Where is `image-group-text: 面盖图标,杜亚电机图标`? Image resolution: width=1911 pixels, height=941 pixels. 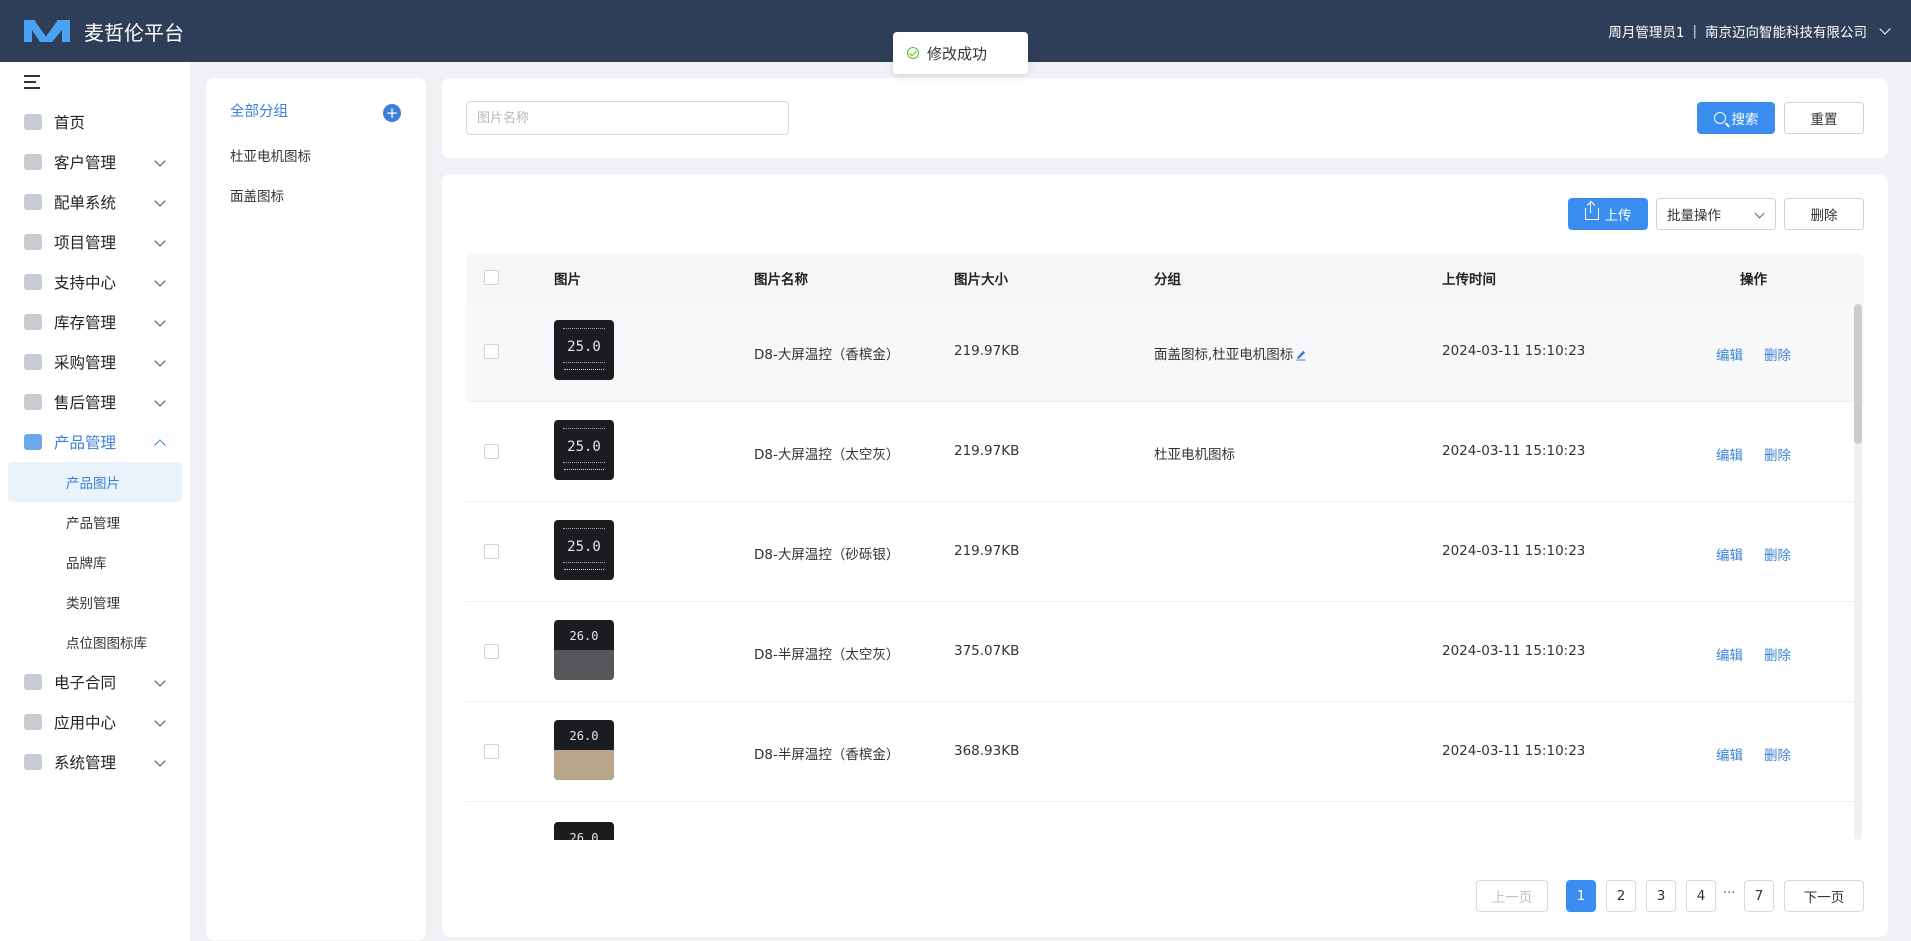 image-group-text: 面盖图标,杜亚电机图标 is located at coordinates (1224, 355).